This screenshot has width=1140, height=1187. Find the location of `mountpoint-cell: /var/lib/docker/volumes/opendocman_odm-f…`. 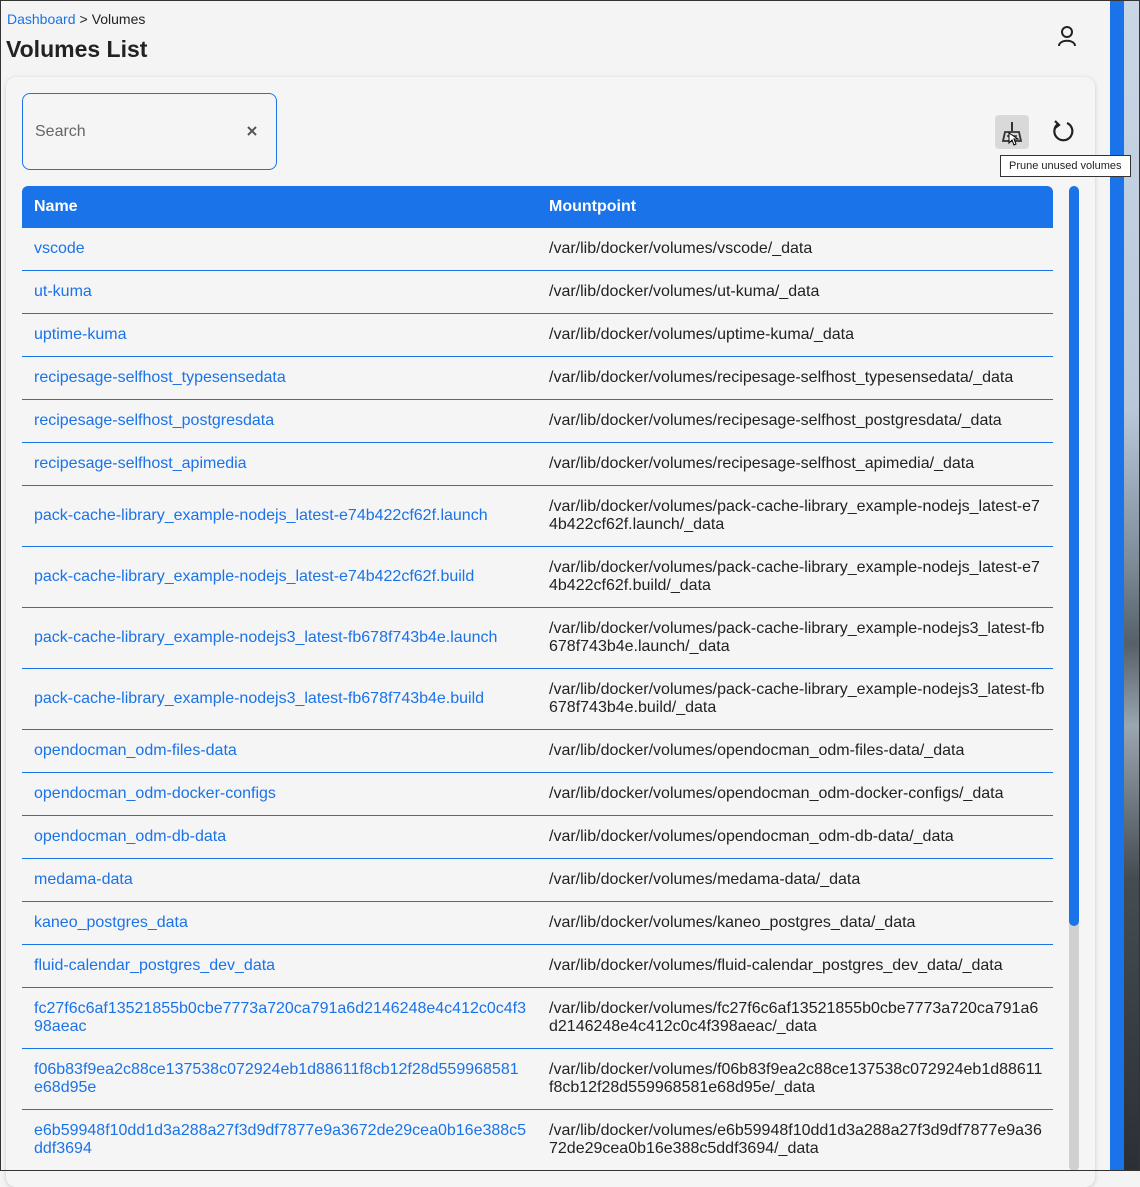

mountpoint-cell: /var/lib/docker/volumes/opendocman_odm-f… is located at coordinates (757, 750).